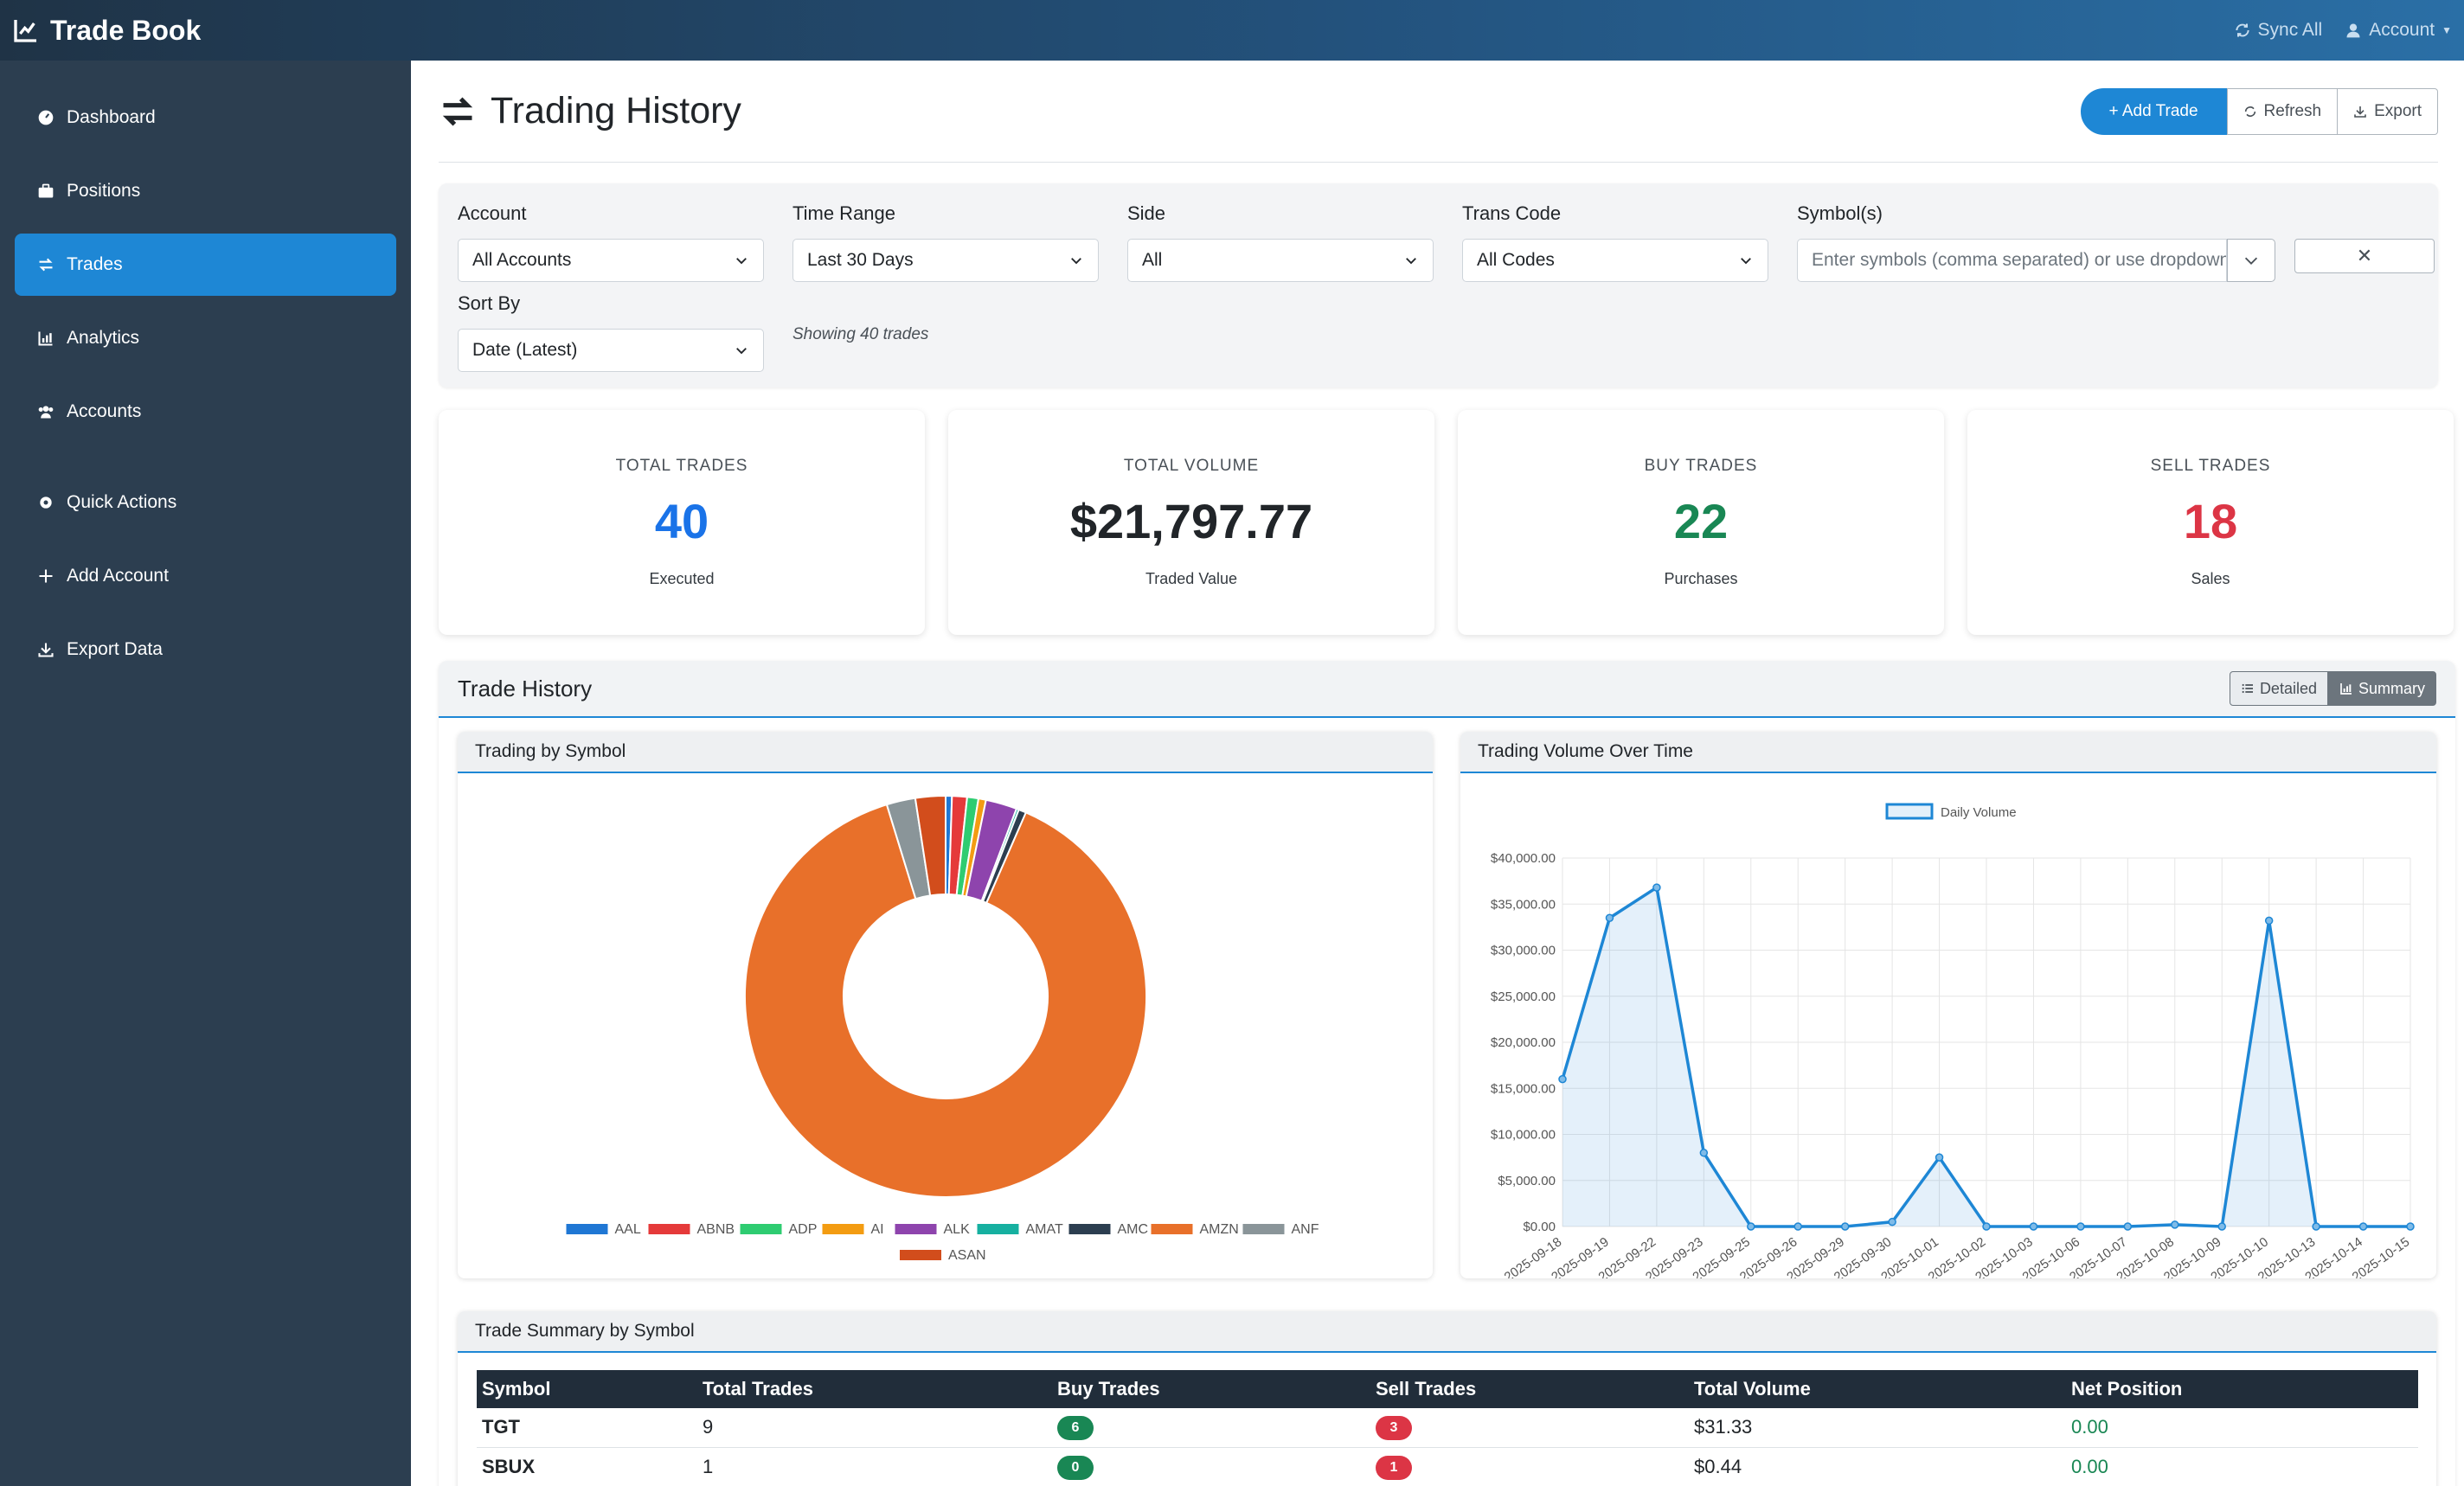 This screenshot has height=1486, width=2464. What do you see at coordinates (1878, 1389) in the screenshot?
I see `col-total-volume: Total Volume` at bounding box center [1878, 1389].